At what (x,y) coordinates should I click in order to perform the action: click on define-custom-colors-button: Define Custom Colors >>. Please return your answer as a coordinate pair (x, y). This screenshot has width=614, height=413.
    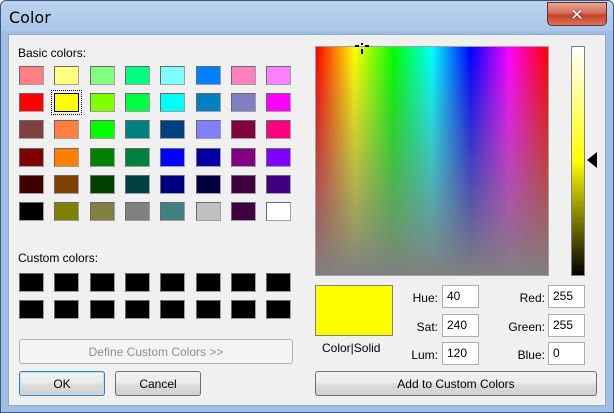
    Looking at the image, I should click on (156, 351).